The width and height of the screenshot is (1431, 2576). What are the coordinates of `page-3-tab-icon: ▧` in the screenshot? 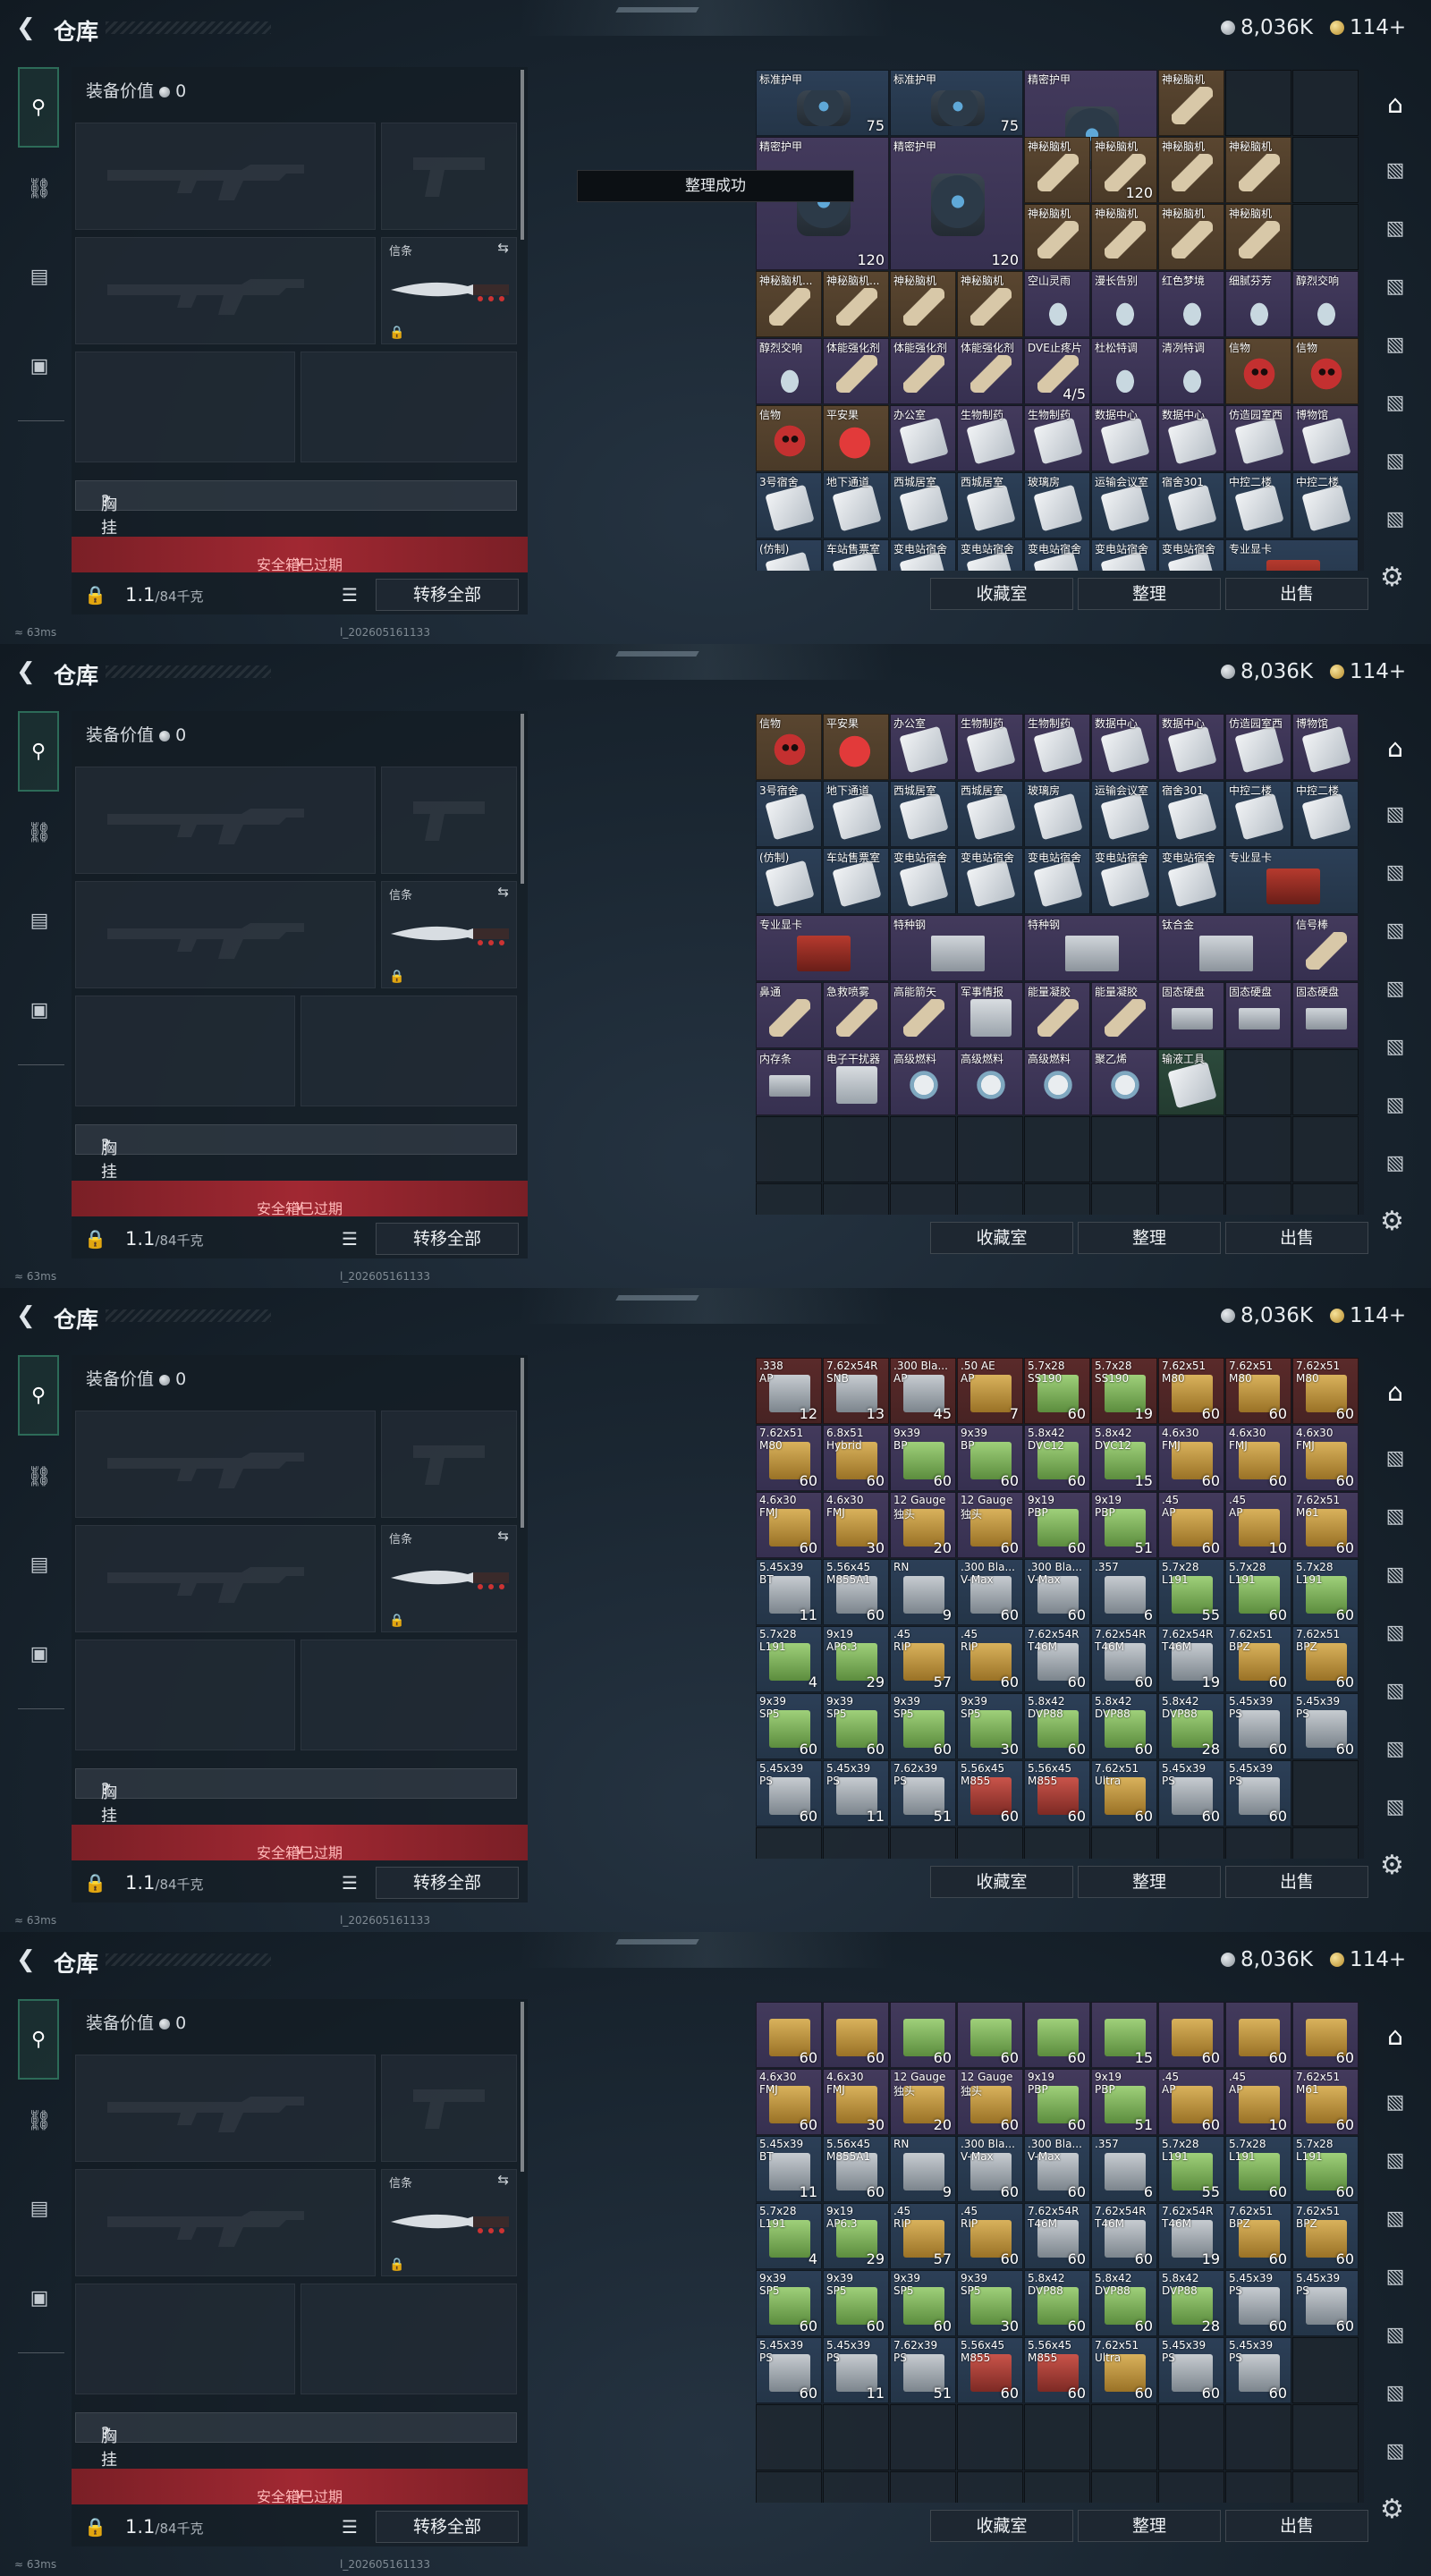 It's located at (1395, 1579).